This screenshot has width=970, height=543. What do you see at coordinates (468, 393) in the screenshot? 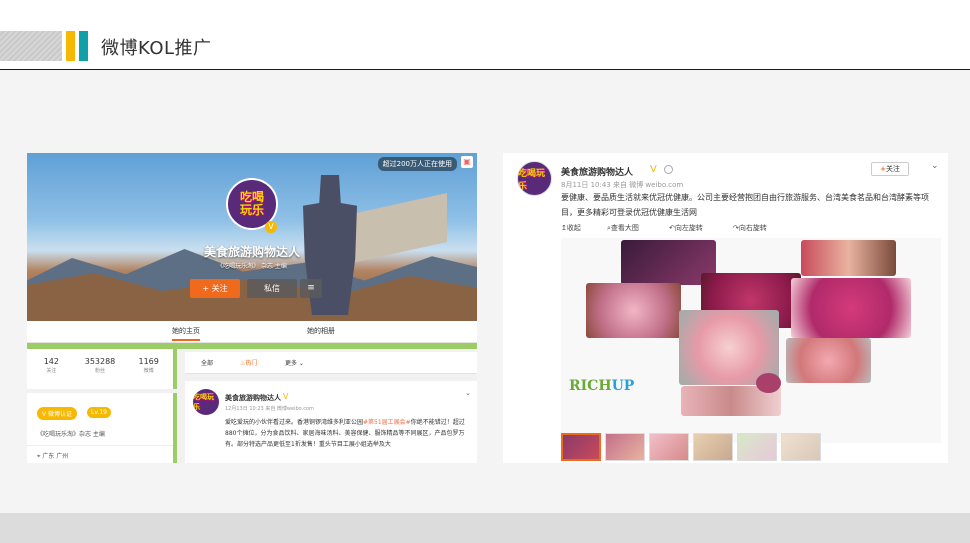
I see `post-menu-chevron-icon: ⌄` at bounding box center [468, 393].